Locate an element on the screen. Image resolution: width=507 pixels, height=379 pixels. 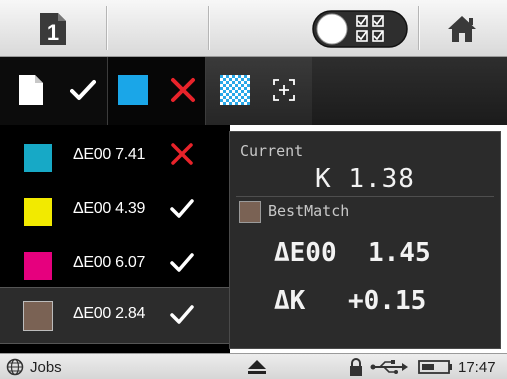
lock-icon is located at coordinates (356, 367).